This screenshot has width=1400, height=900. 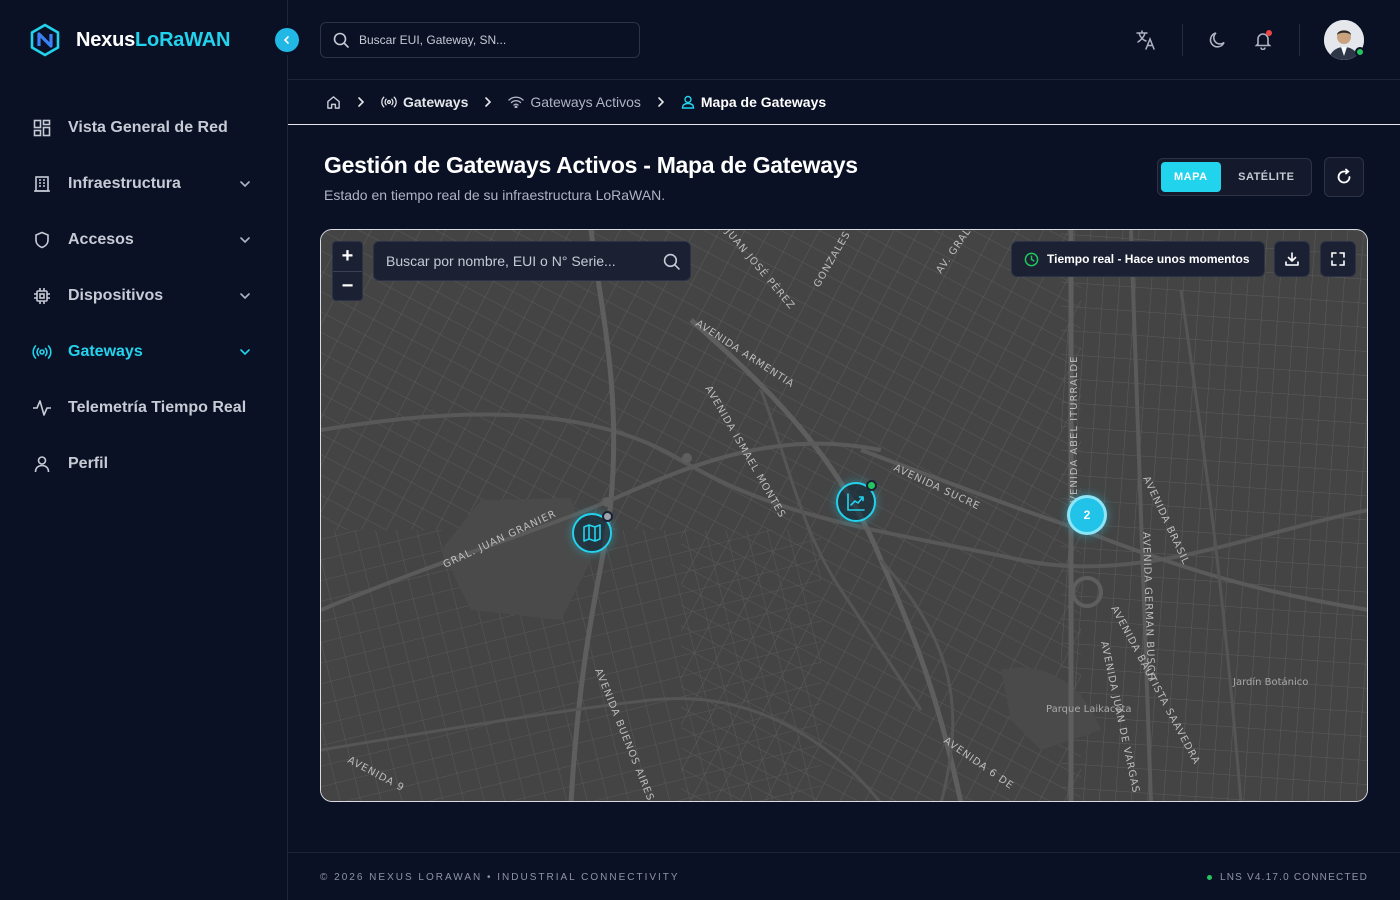 What do you see at coordinates (42, 464) in the screenshot?
I see `user-icon` at bounding box center [42, 464].